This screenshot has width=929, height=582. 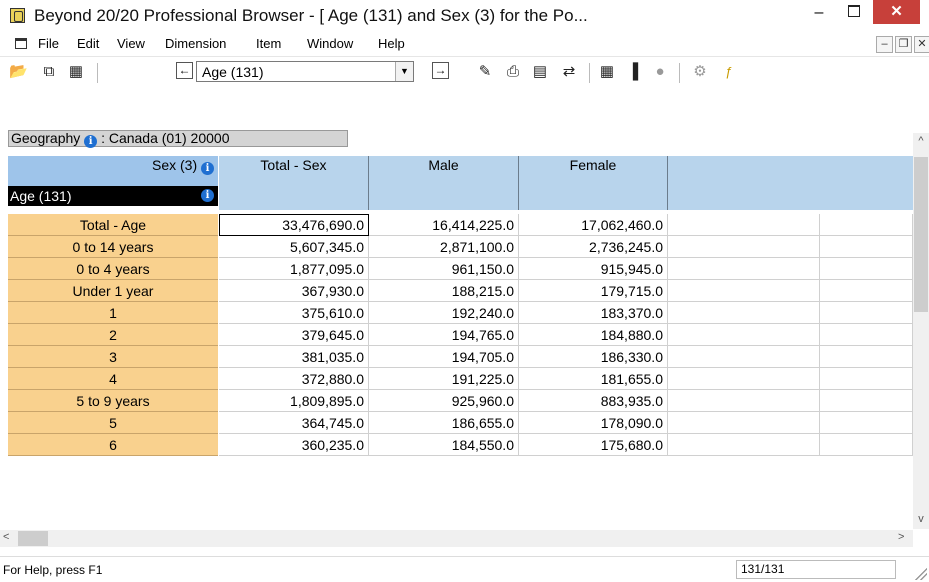 What do you see at coordinates (113, 196) in the screenshot?
I see `age-dimension-header: Age (131) i` at bounding box center [113, 196].